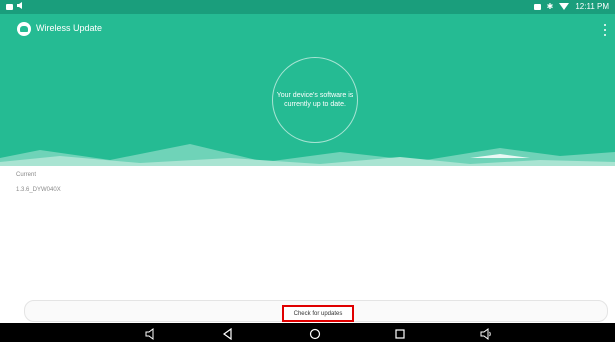 The width and height of the screenshot is (615, 345). Describe the element at coordinates (315, 333) in the screenshot. I see `home-icon` at that location.